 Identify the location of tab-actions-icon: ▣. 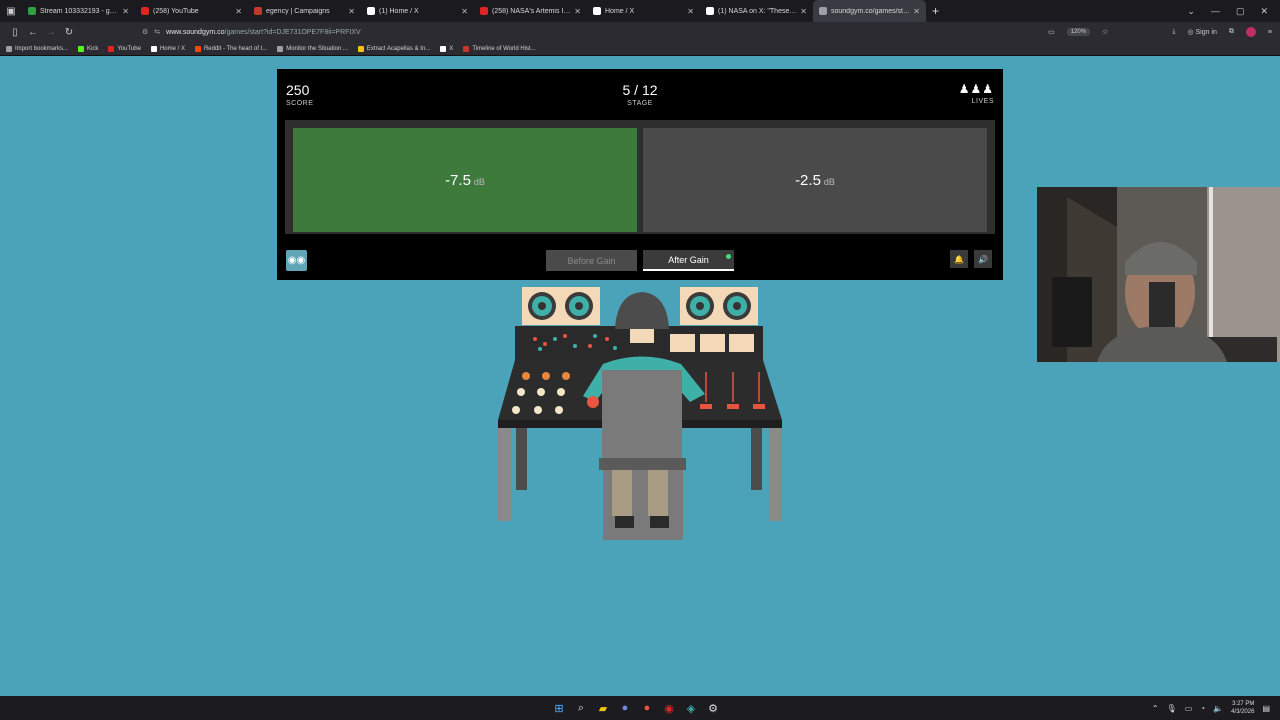
(11, 11).